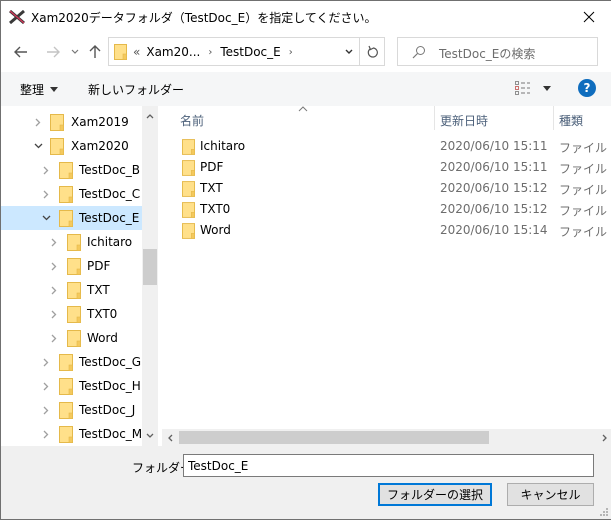  Describe the element at coordinates (306, 17) in the screenshot. I see `title-bar: Xam2020データフォルダ（TestDoc_E）を指定してください。` at that location.